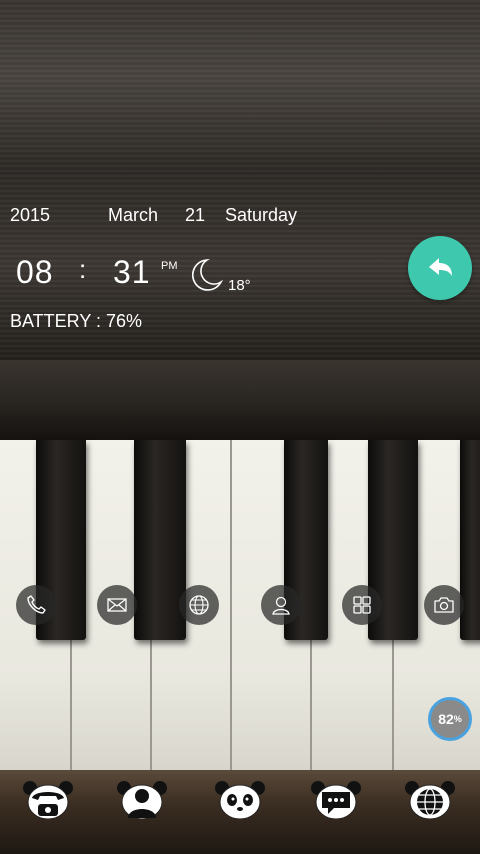 The image size is (480, 854). What do you see at coordinates (199, 605) in the screenshot?
I see `globe-icon` at bounding box center [199, 605].